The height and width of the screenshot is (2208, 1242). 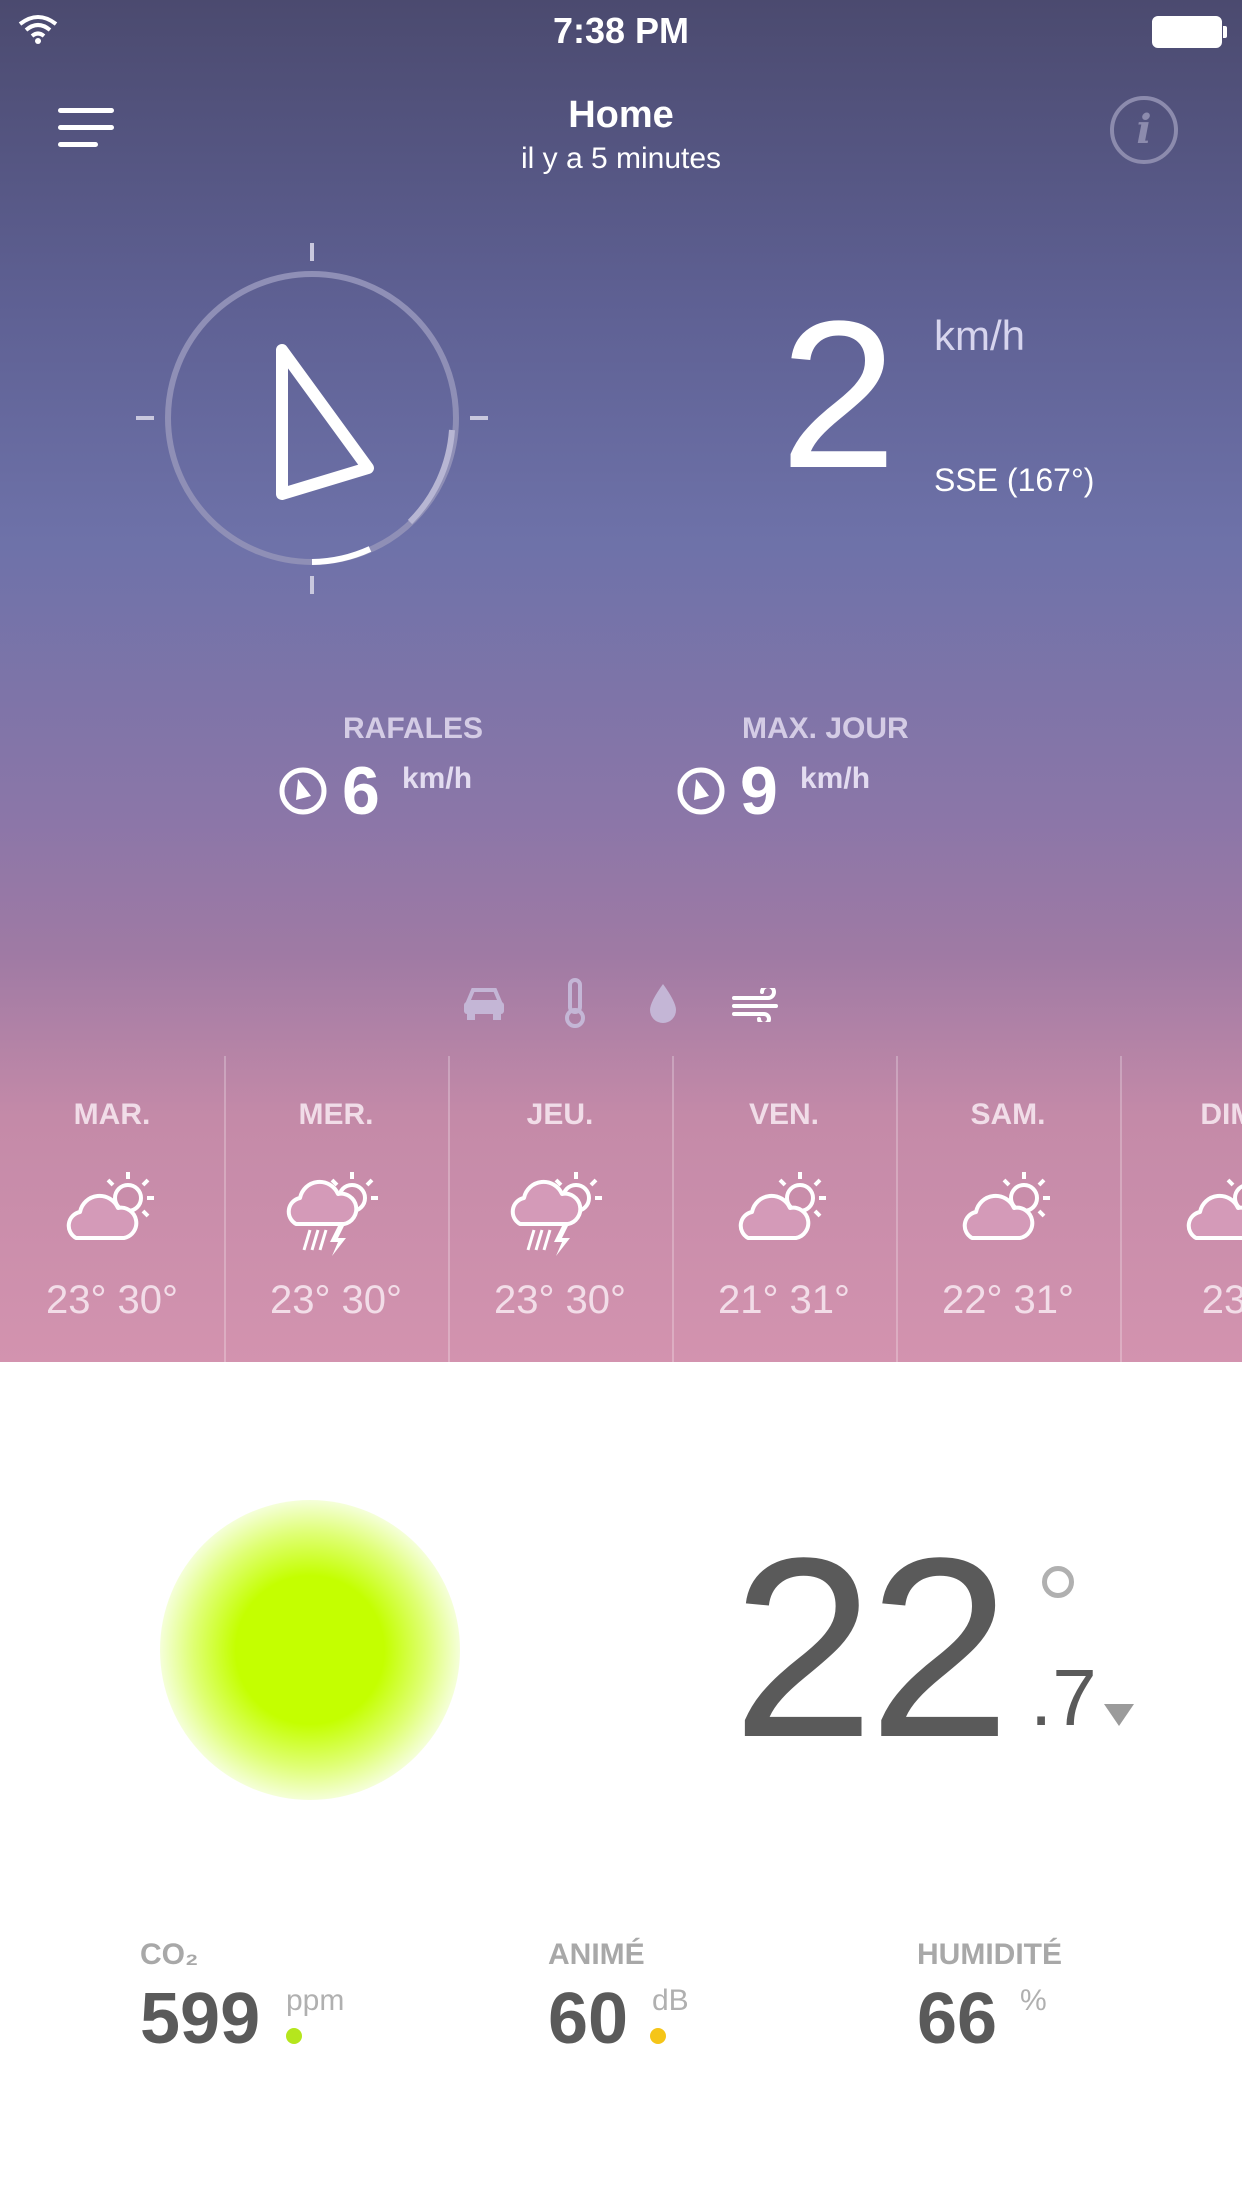 What do you see at coordinates (670, 2000) in the screenshot?
I see `noise-unit: dB` at bounding box center [670, 2000].